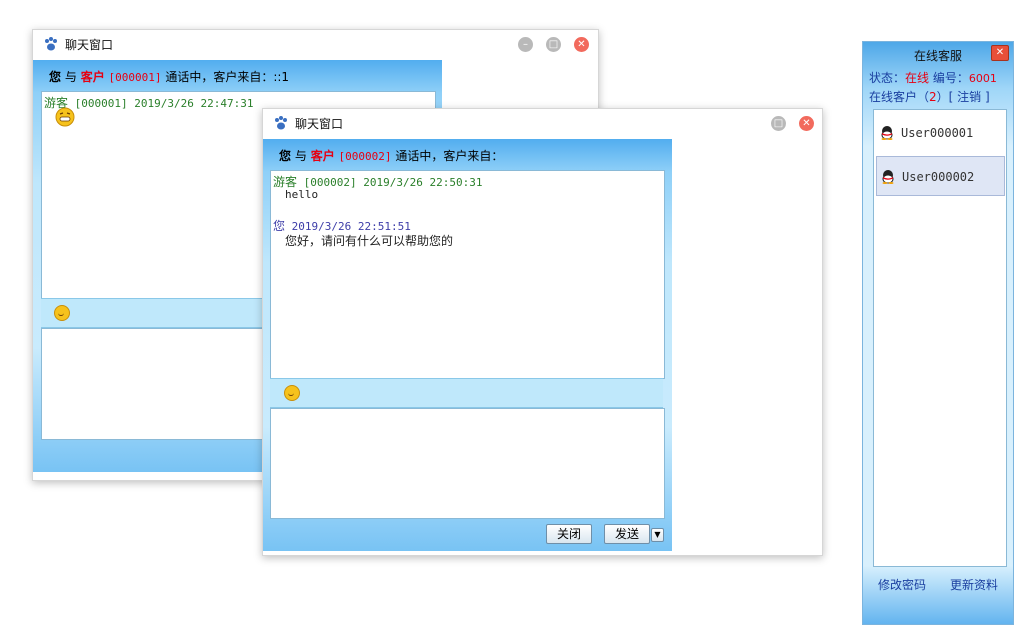 The height and width of the screenshot is (625, 1024). What do you see at coordinates (887, 78) in the screenshot?
I see `status-label: 状态：` at bounding box center [887, 78].